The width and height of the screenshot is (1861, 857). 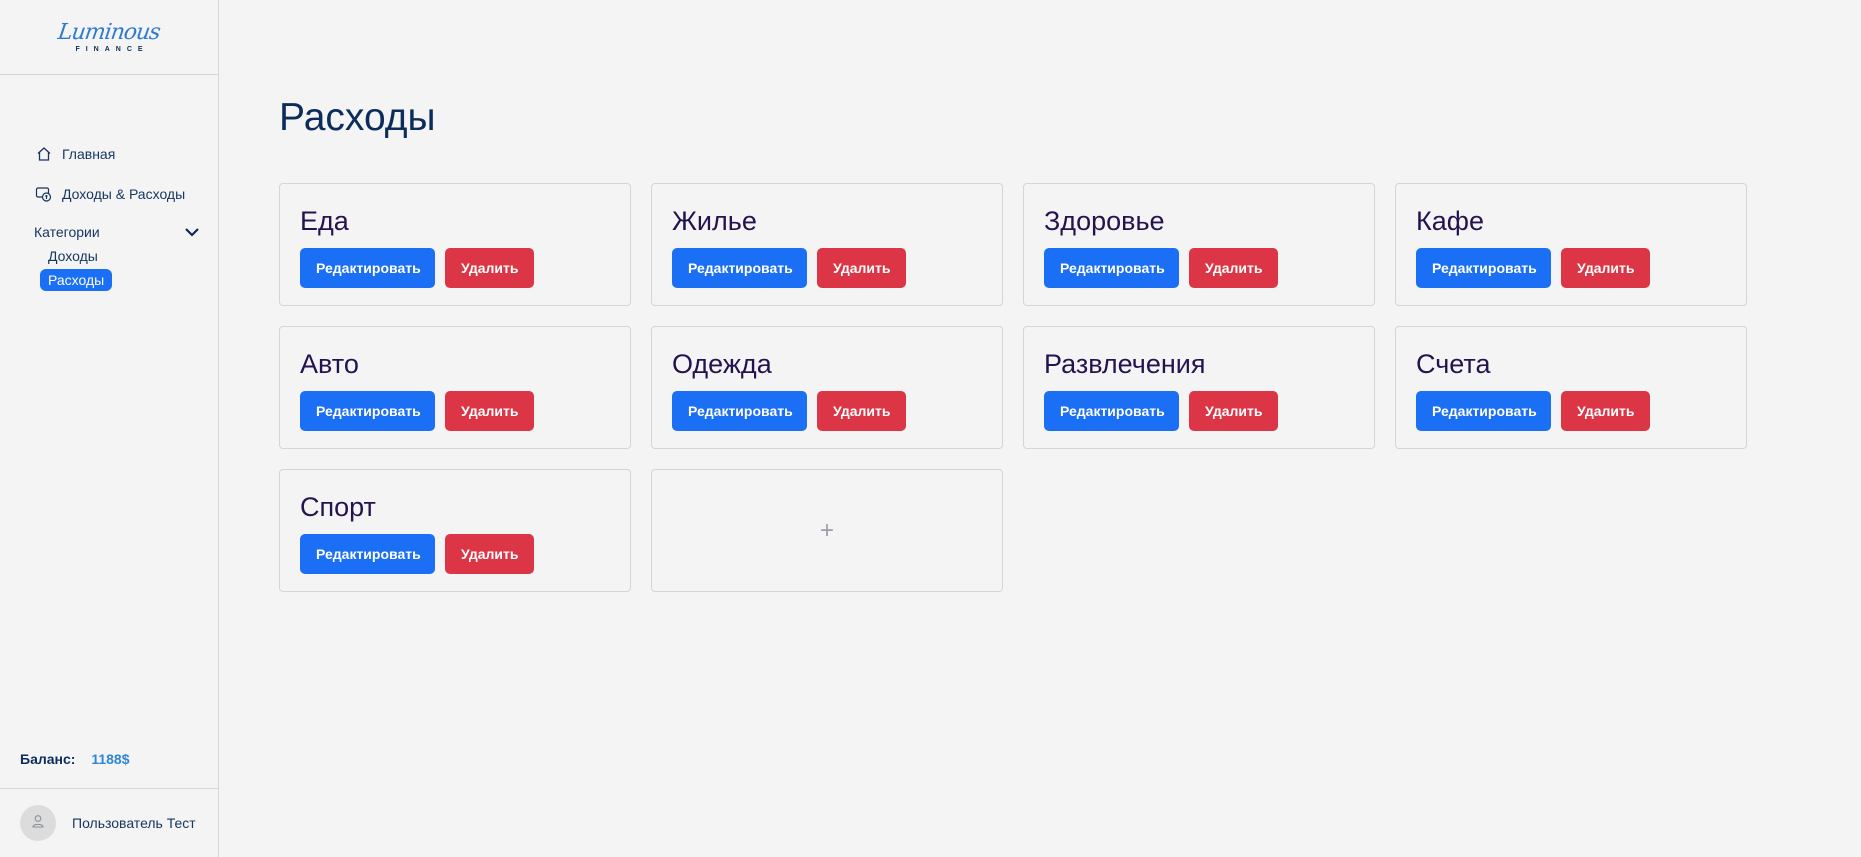 I want to click on sidebar-item-income-expenses: Доходы & Расходы, so click(x=119, y=194).